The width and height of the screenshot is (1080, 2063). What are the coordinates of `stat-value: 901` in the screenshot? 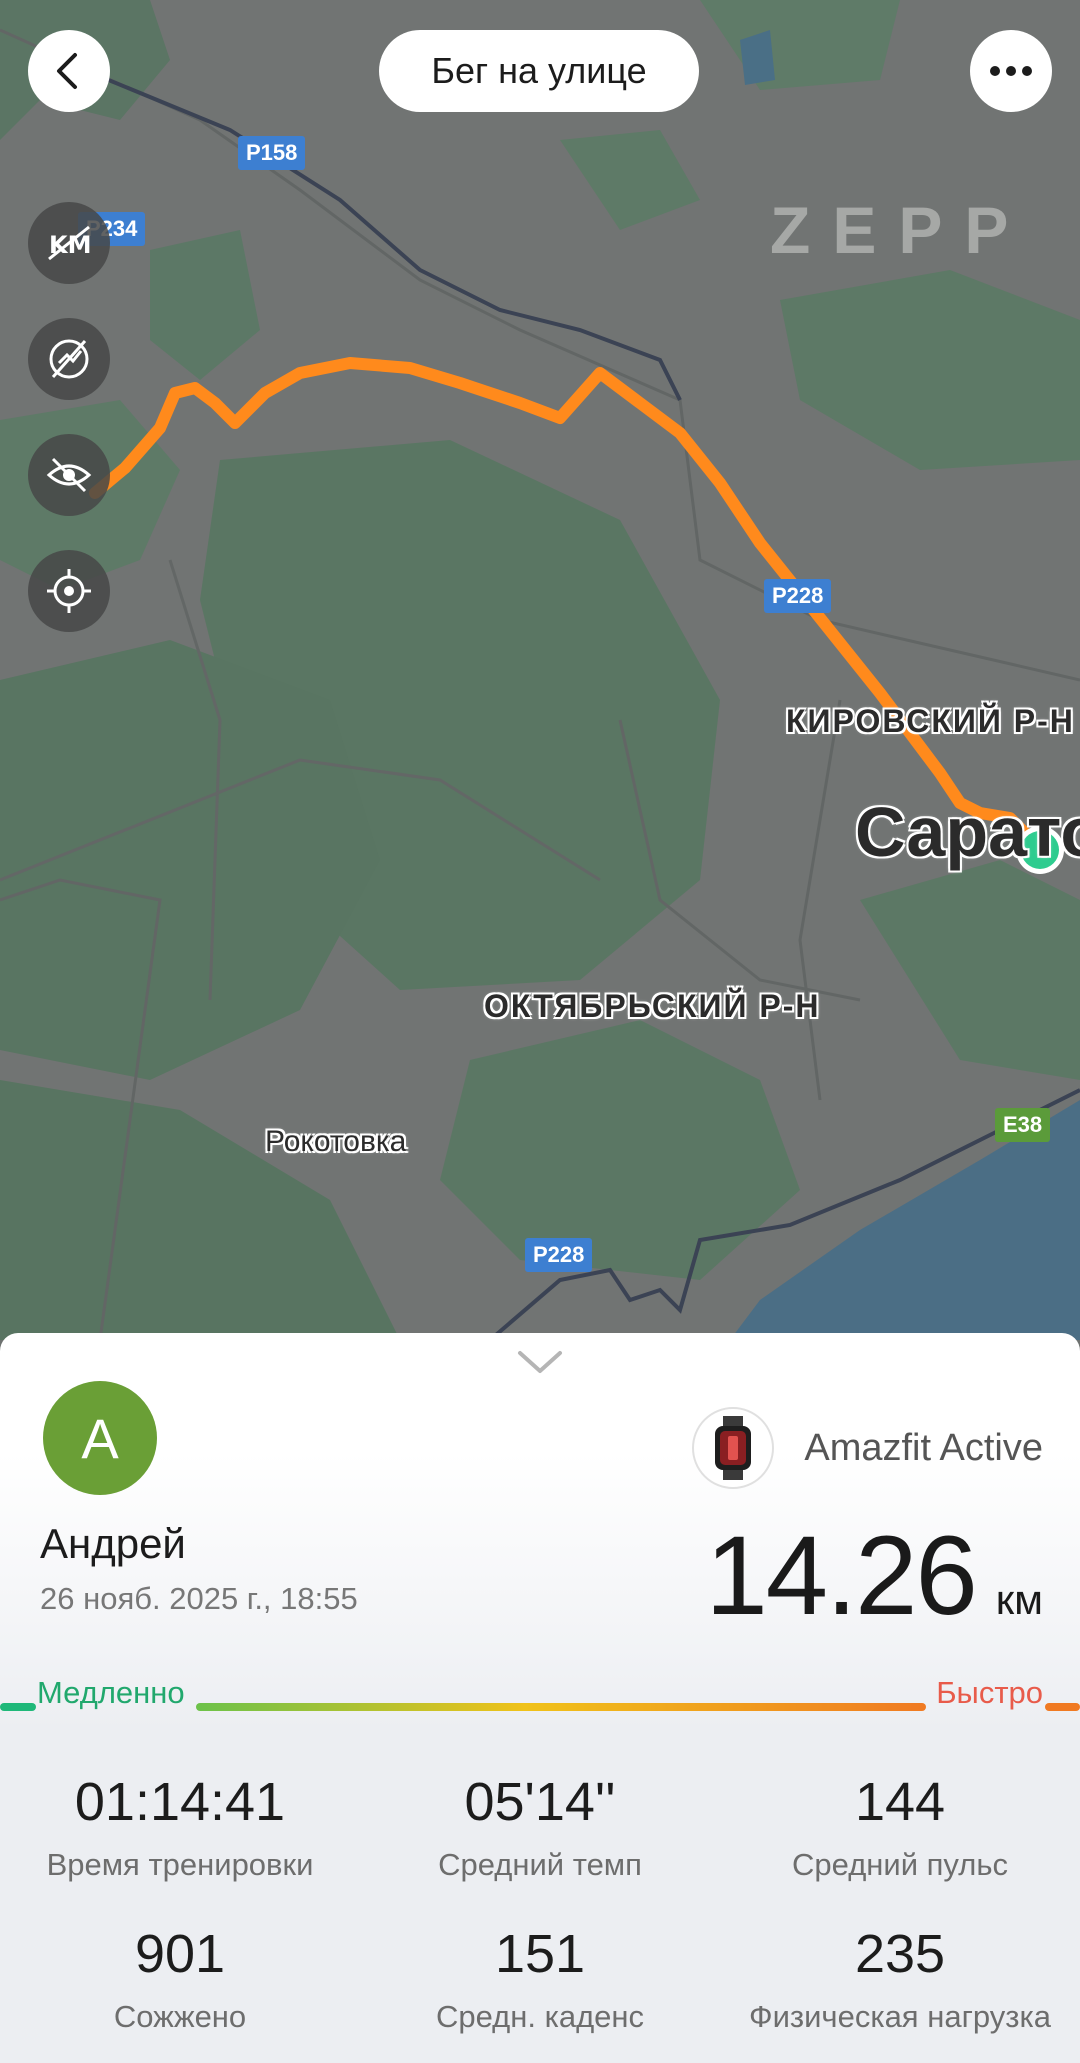 It's located at (180, 1954).